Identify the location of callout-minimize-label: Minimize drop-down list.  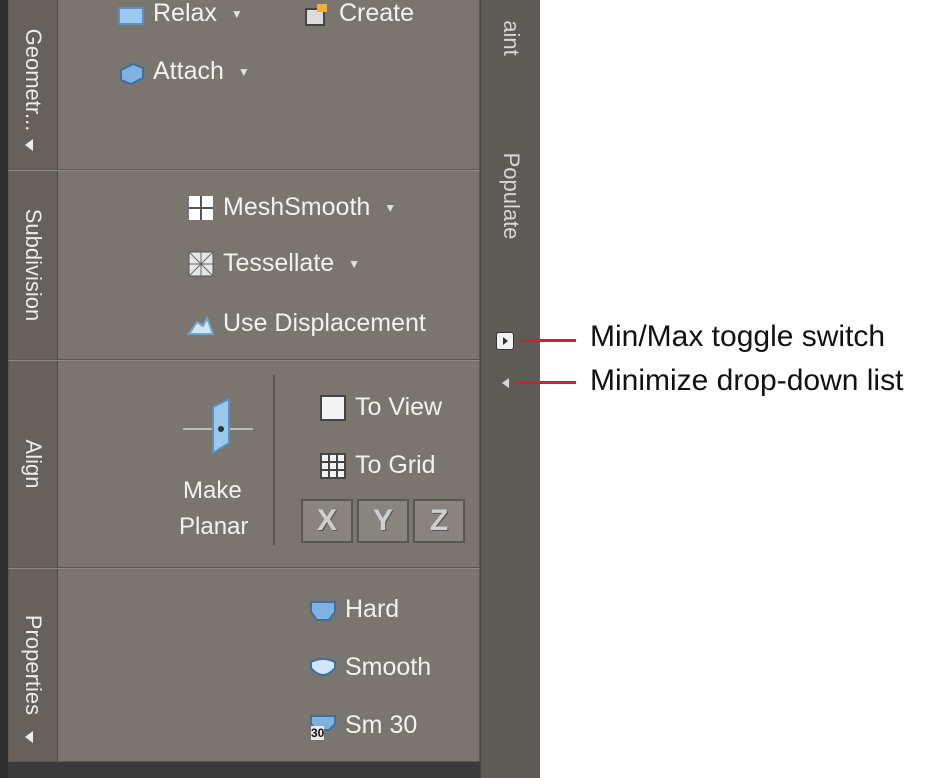
(747, 380).